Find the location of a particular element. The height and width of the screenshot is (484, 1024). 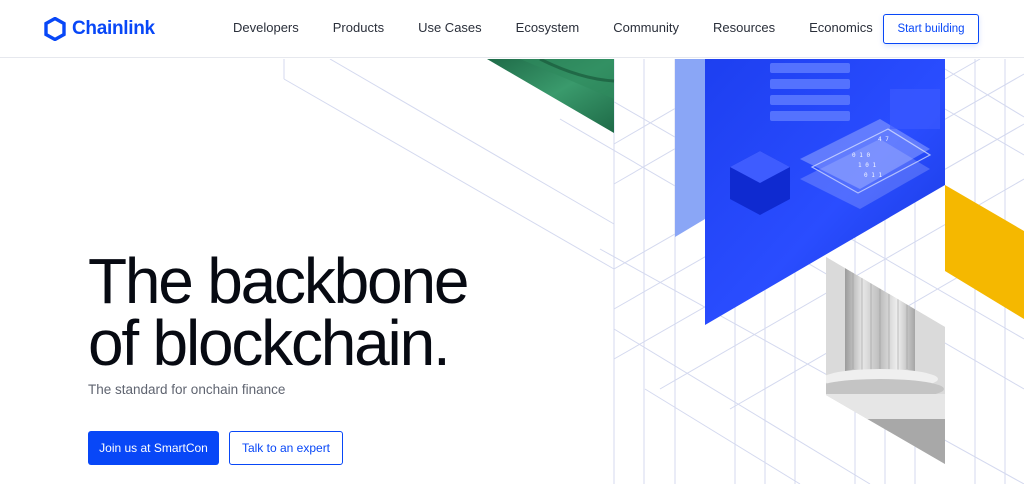

svg-text: 0 1 0 is located at coordinates (861, 155).